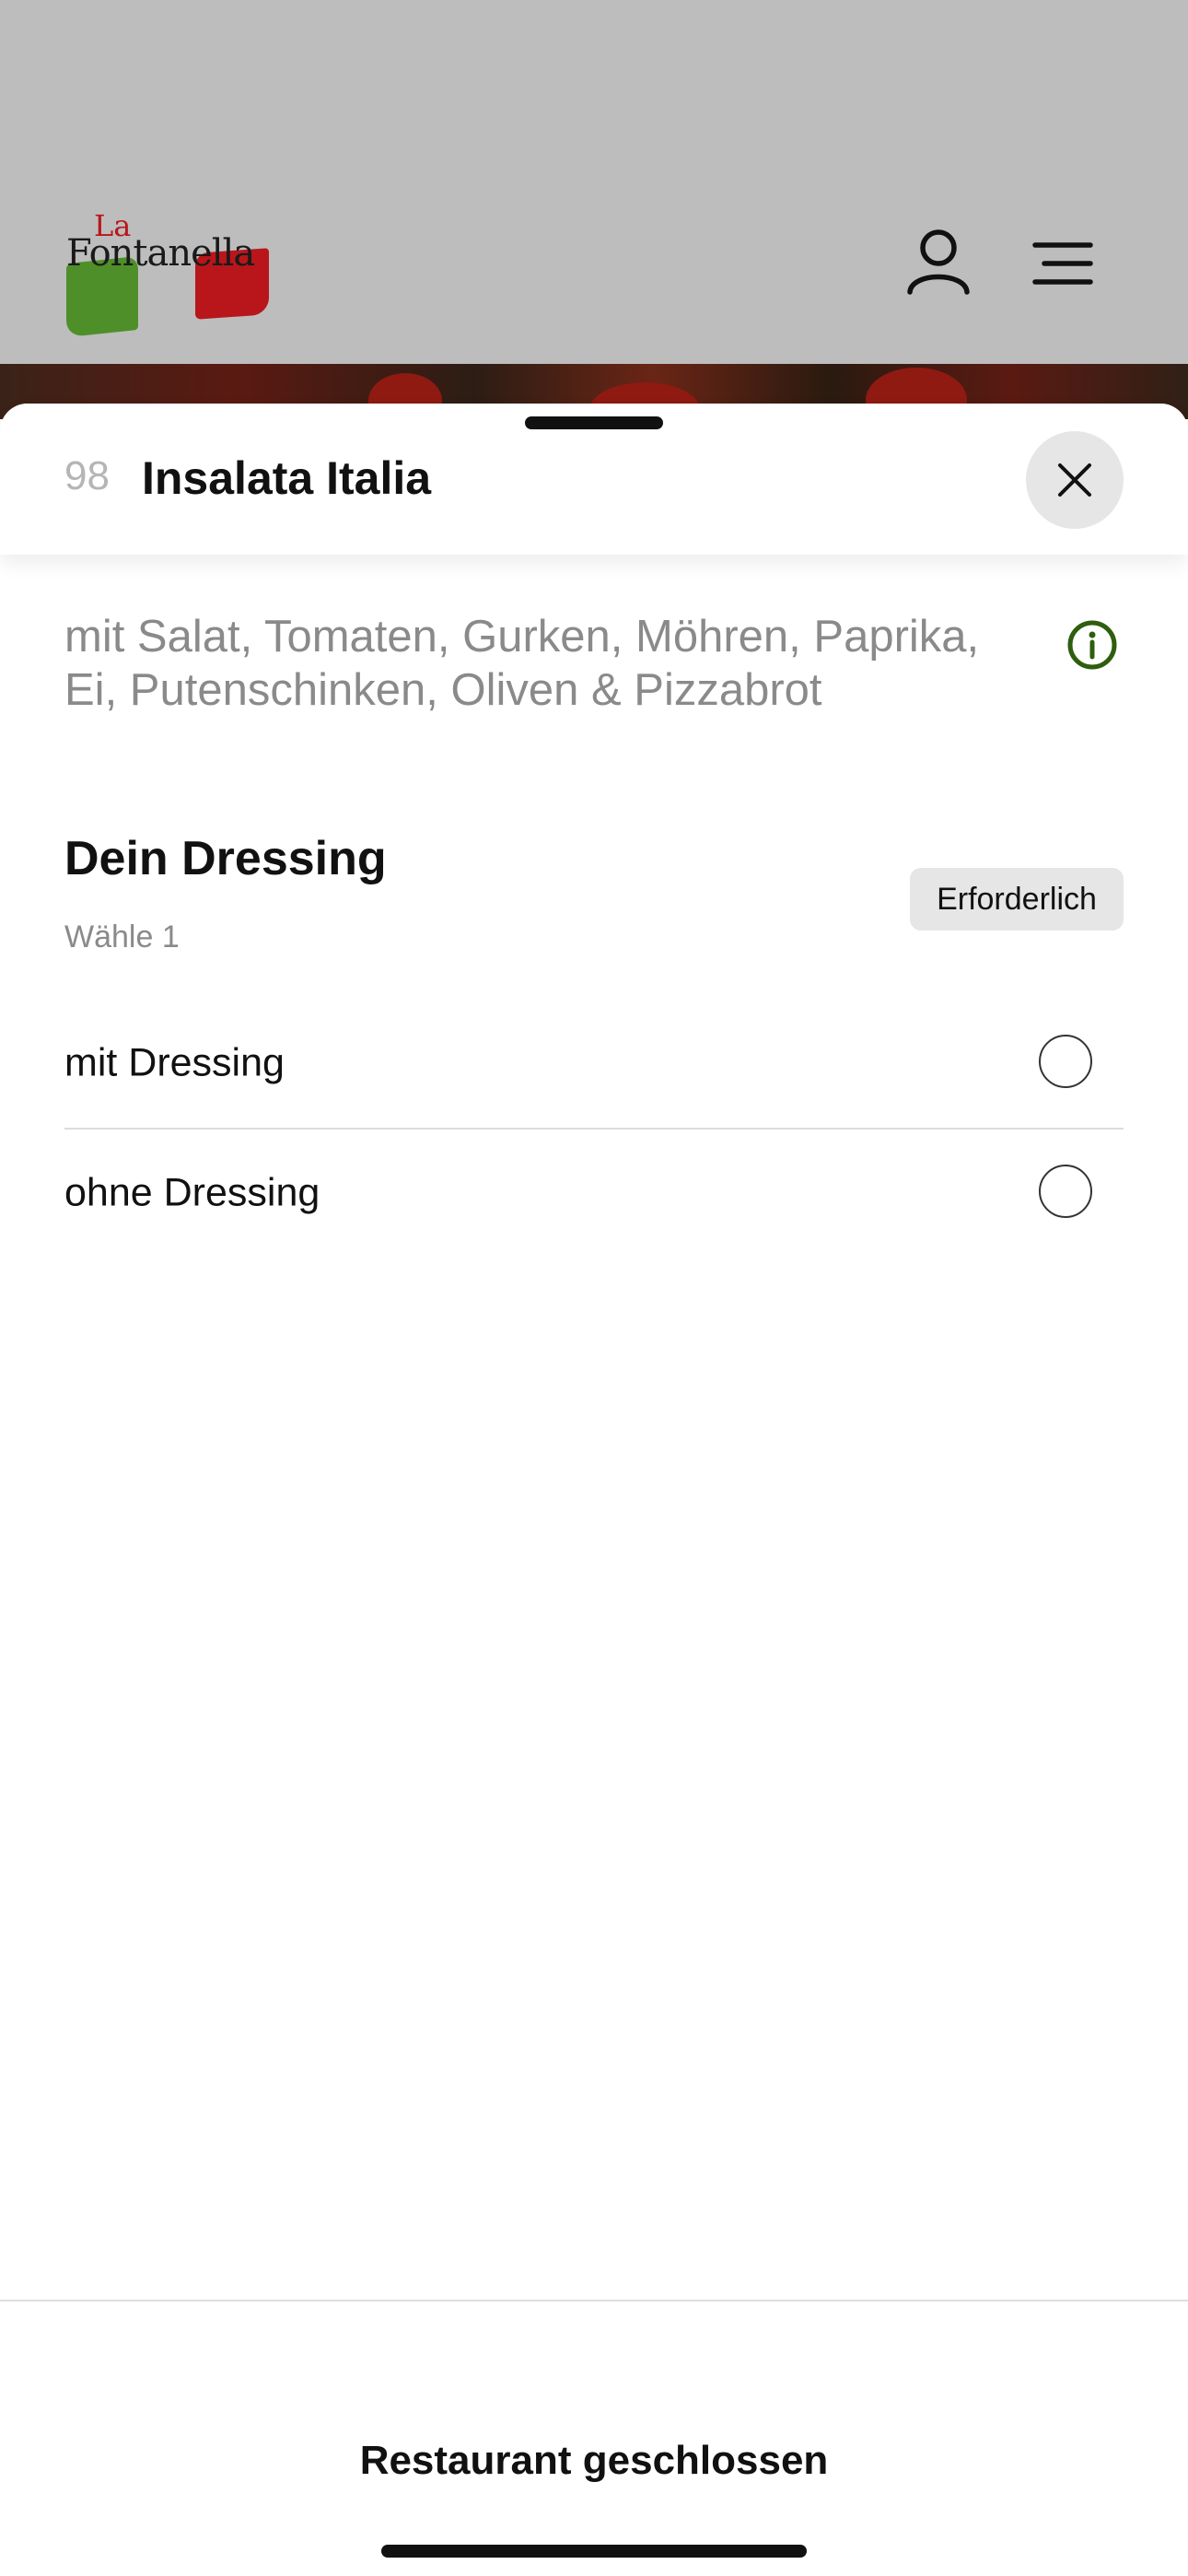 This screenshot has height=2576, width=1188. I want to click on home-indicator, so click(594, 2551).